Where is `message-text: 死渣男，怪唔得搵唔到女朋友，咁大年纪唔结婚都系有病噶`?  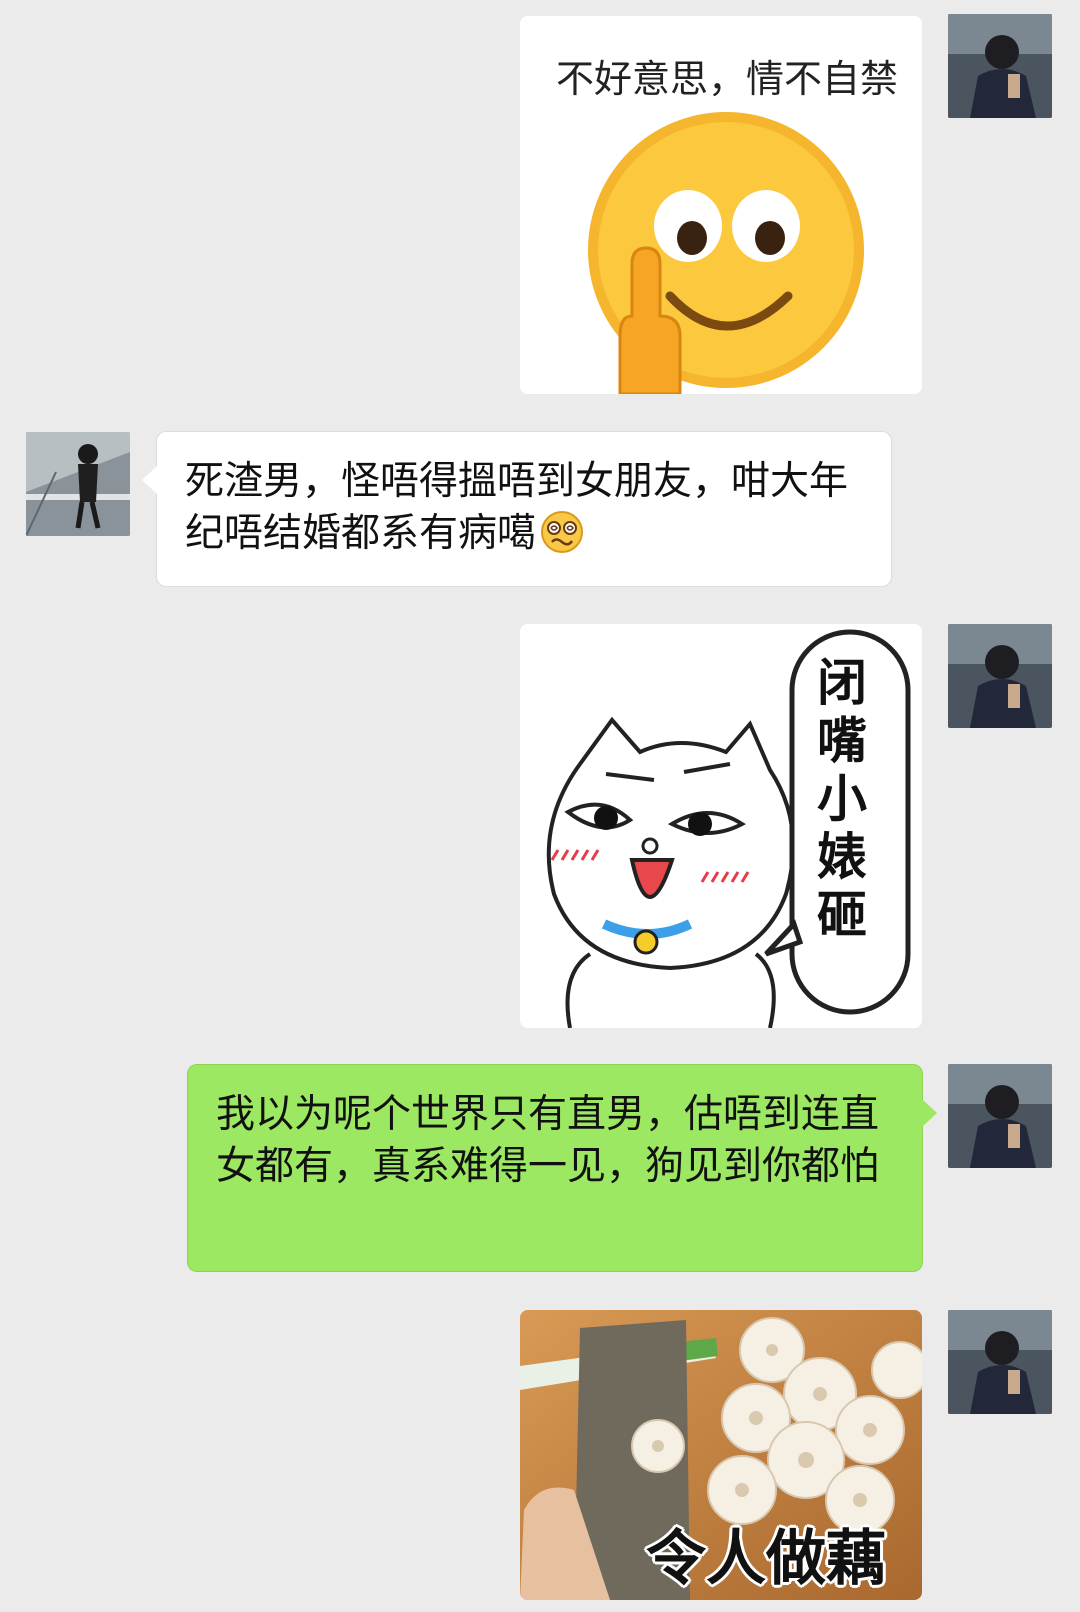
message-text: 死渣男，怪唔得搵唔到女朋友，咁大年纪唔结婚都系有病噶 is located at coordinates (517, 507).